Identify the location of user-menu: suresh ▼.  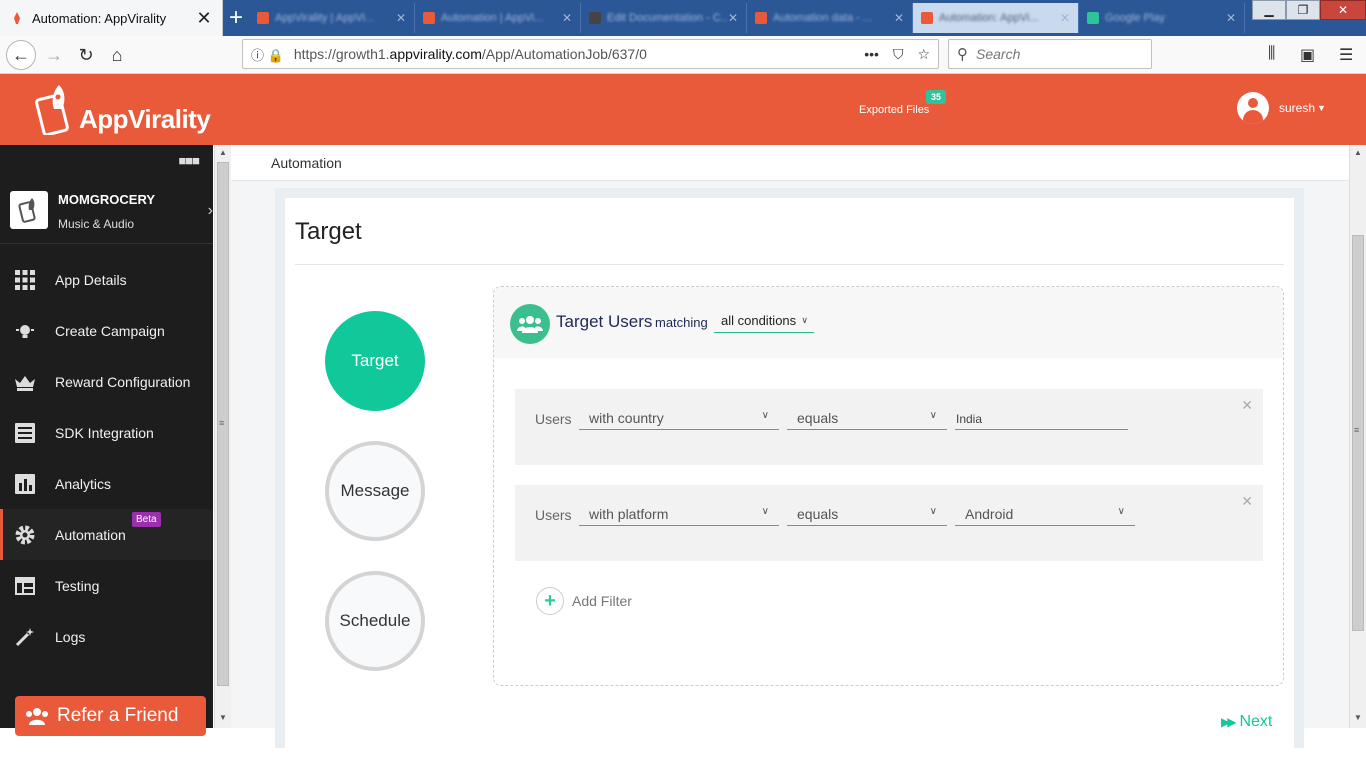
(1281, 108).